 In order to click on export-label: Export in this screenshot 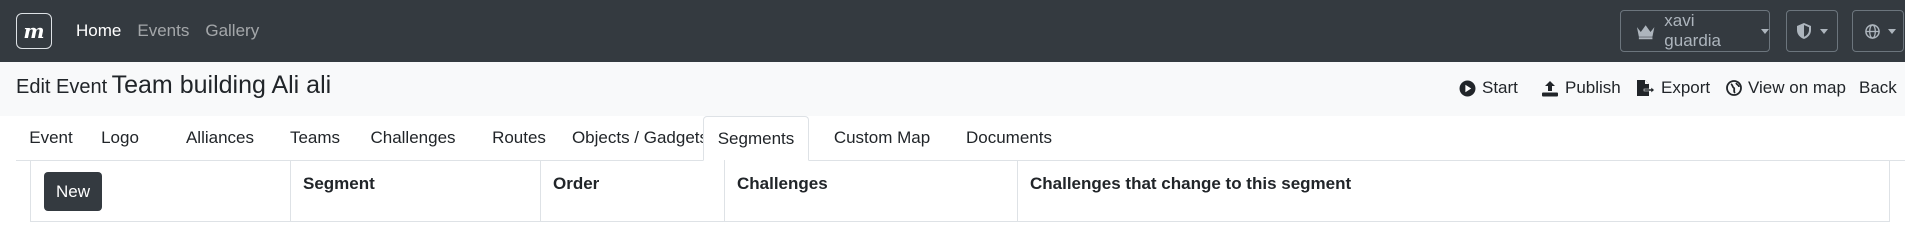, I will do `click(1686, 87)`.